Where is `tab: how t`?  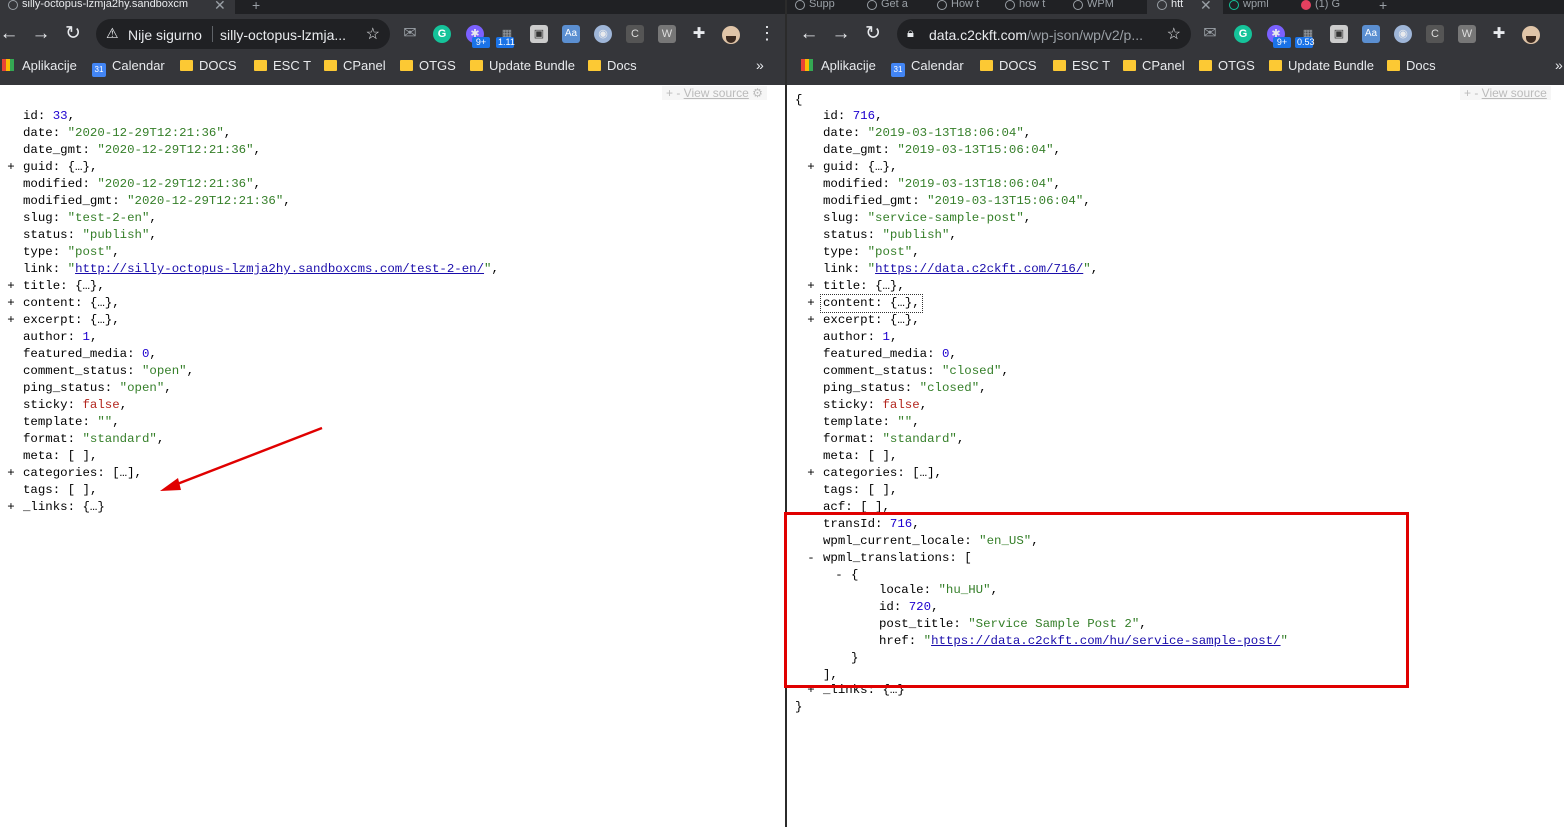
tab: how t is located at coordinates (1035, 7).